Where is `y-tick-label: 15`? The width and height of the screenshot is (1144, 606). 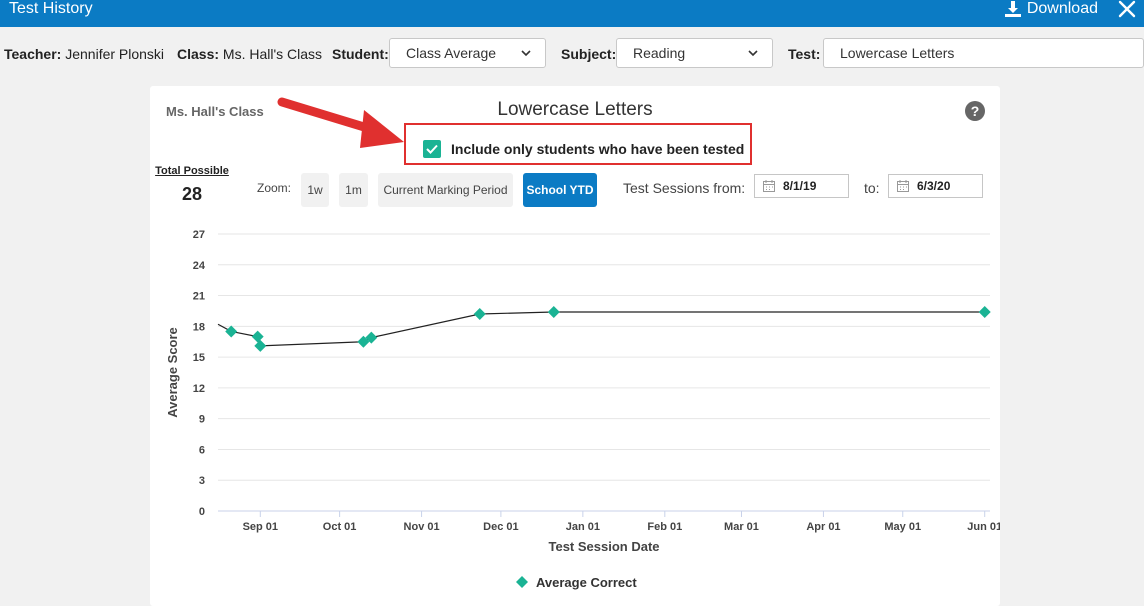 y-tick-label: 15 is located at coordinates (199, 358).